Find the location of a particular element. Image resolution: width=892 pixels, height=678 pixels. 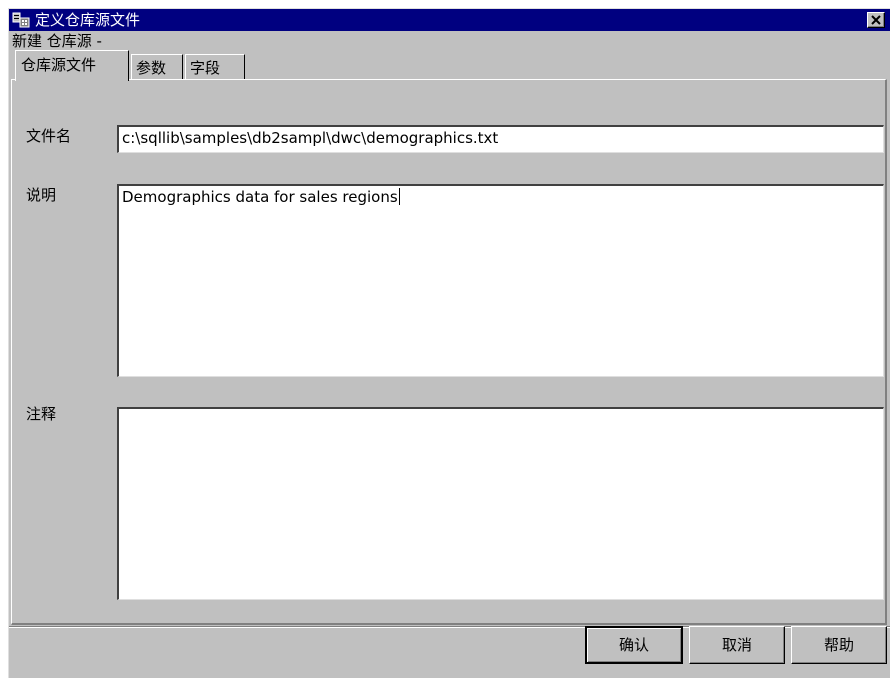

close-button is located at coordinates (876, 20).